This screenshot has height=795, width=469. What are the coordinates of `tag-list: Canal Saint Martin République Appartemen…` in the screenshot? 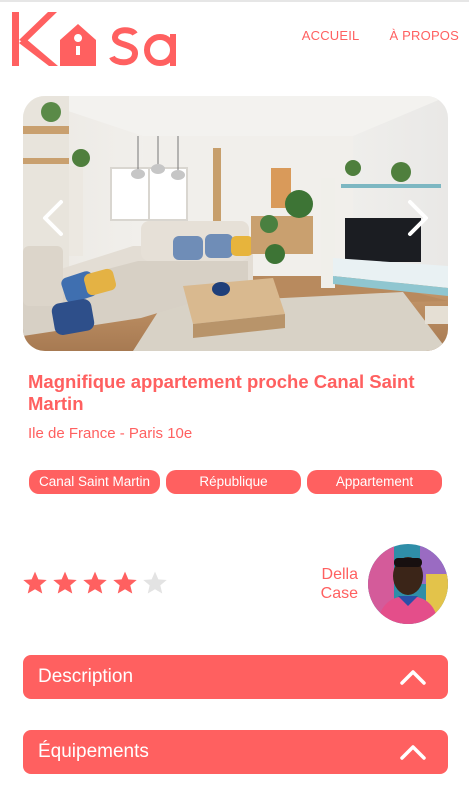 It's located at (235, 482).